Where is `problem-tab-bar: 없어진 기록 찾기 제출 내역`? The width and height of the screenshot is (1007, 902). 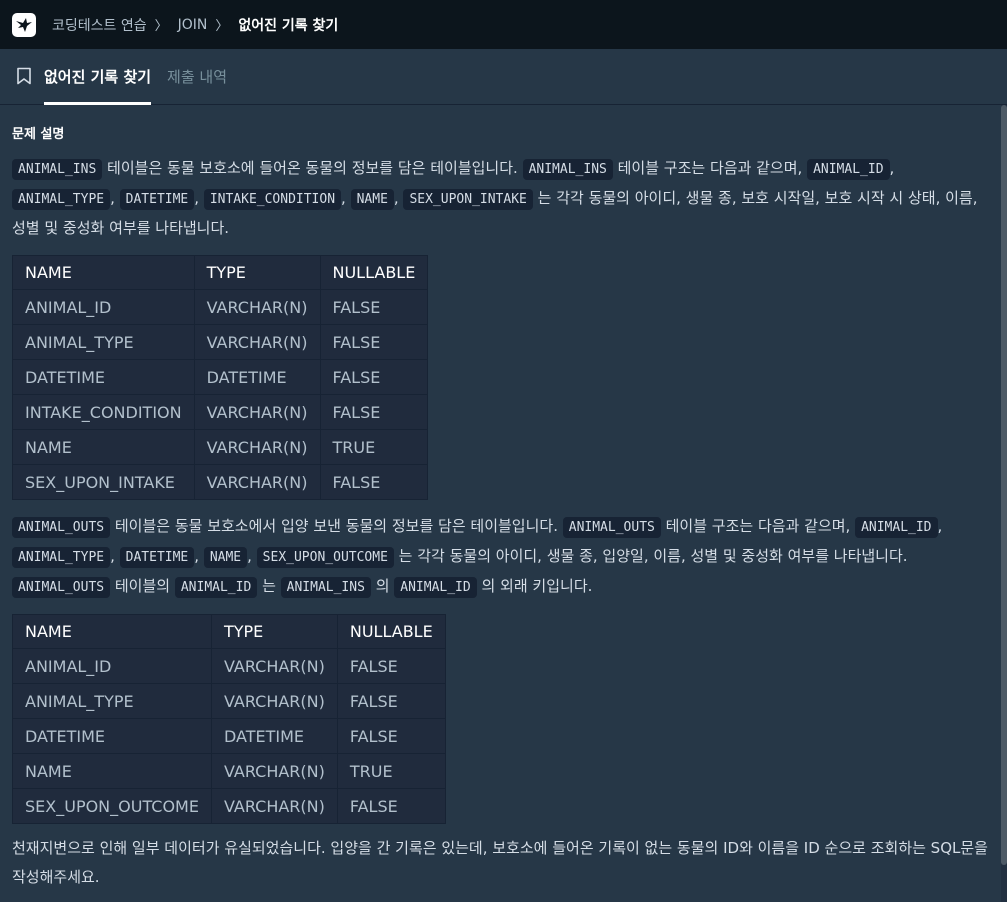 problem-tab-bar: 없어진 기록 찾기 제출 내역 is located at coordinates (503, 77).